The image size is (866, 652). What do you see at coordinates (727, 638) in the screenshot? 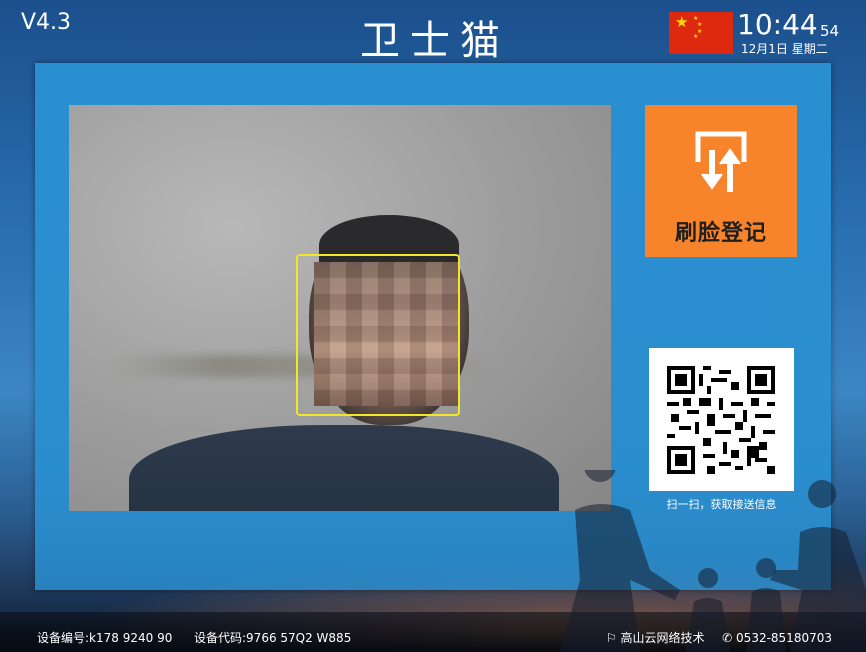
I see `phone-icon: ✆` at bounding box center [727, 638].